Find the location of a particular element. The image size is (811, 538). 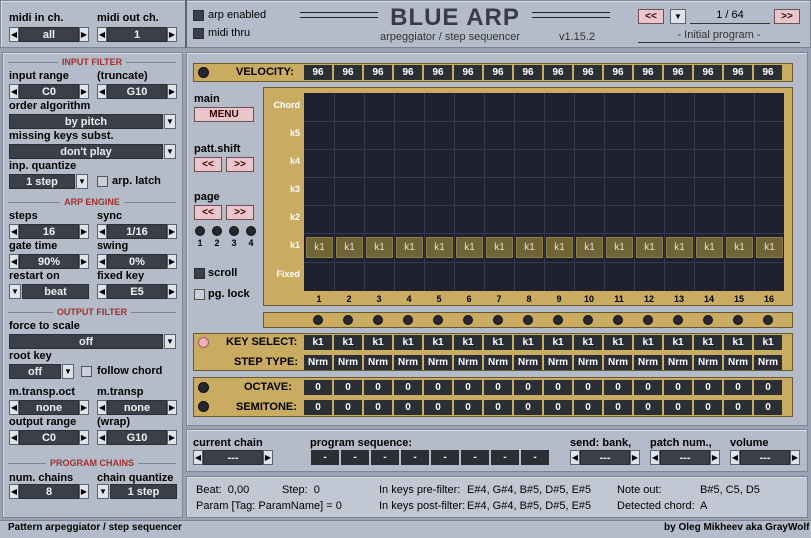

midi-out-selector: ◀ 1 ▶ is located at coordinates (137, 34).